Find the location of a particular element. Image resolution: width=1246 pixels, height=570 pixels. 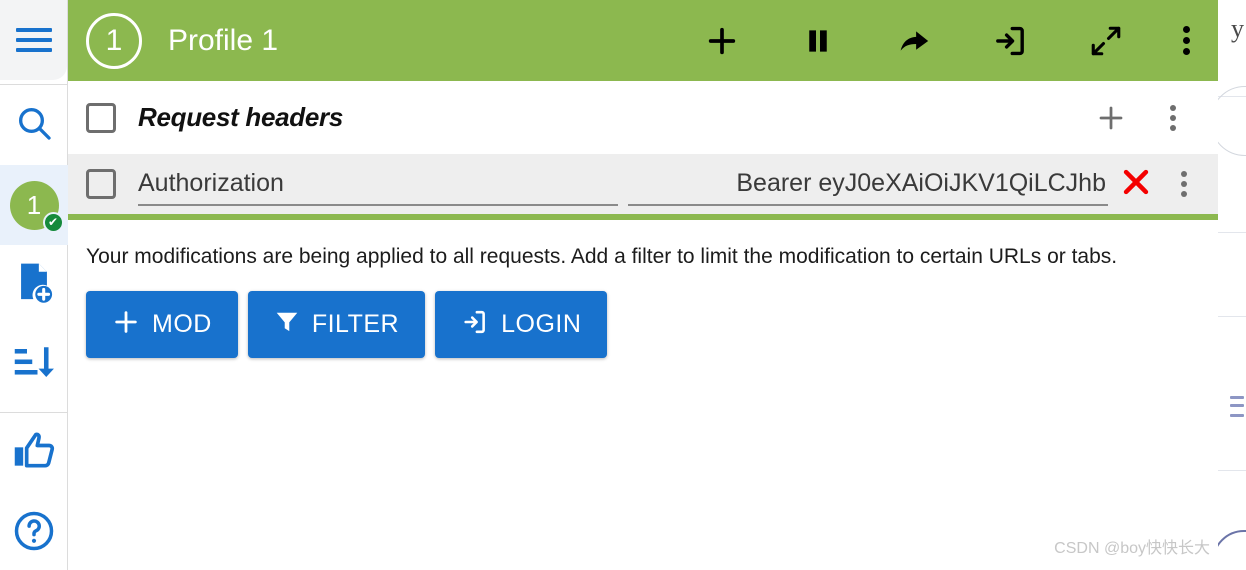

sidebar-lower-group is located at coordinates (34, 491).